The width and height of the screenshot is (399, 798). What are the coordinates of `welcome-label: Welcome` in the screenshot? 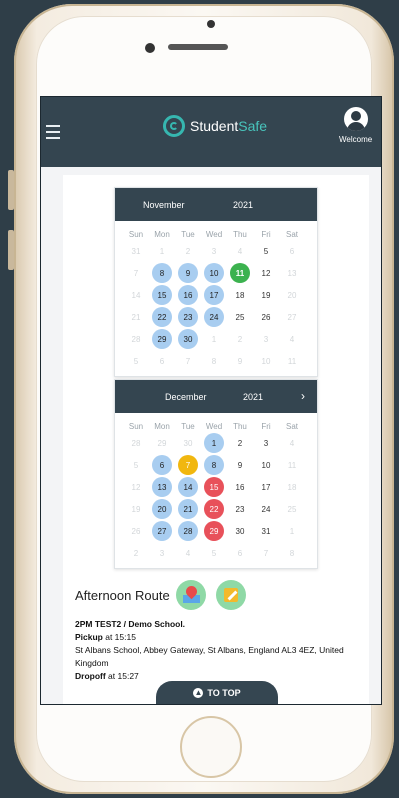 It's located at (355, 139).